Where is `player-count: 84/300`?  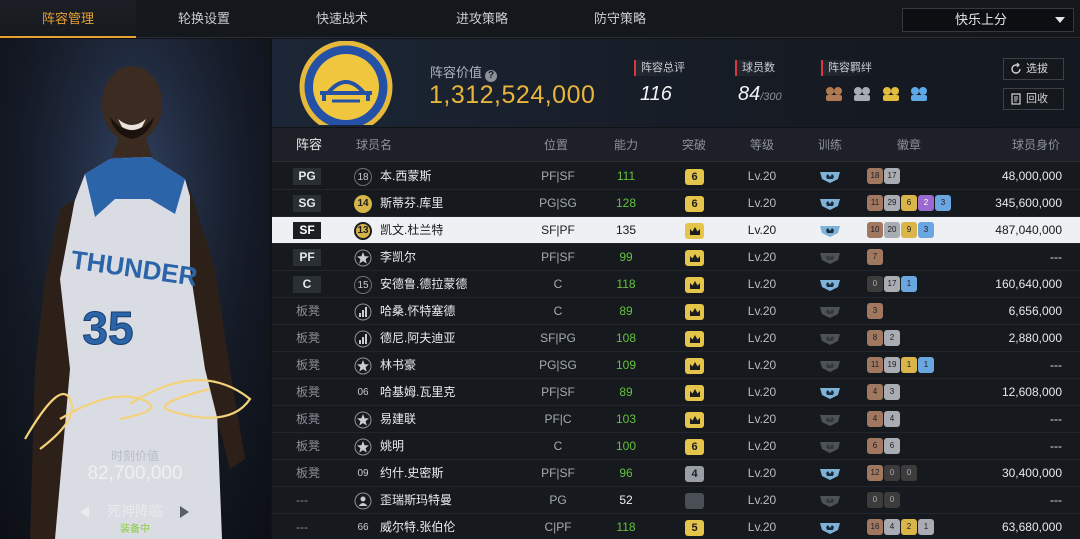
player-count: 84/300 is located at coordinates (760, 94).